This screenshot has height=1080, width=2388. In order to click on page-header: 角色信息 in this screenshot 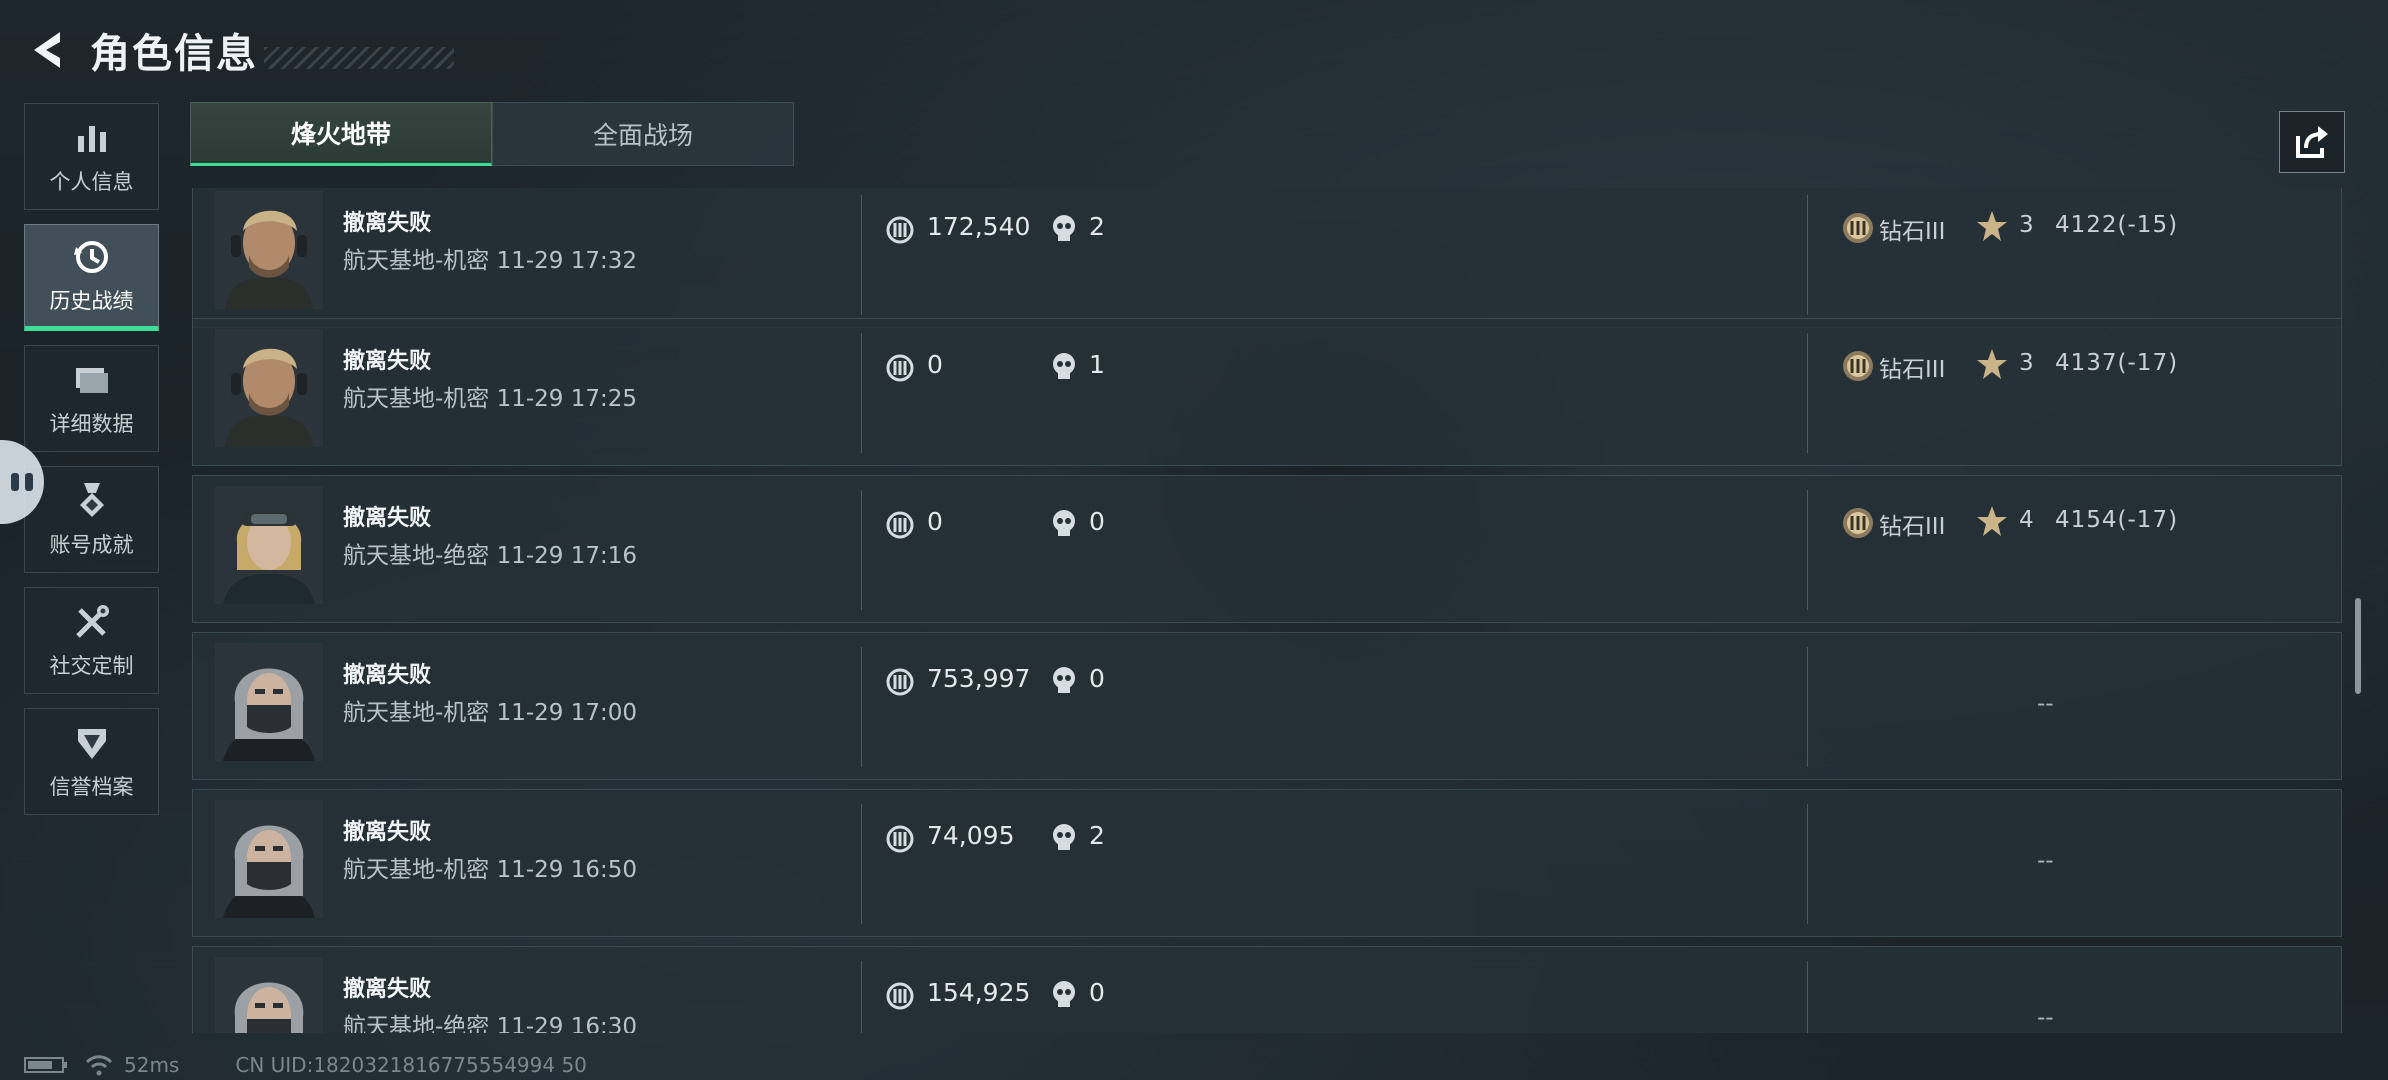, I will do `click(239, 50)`.